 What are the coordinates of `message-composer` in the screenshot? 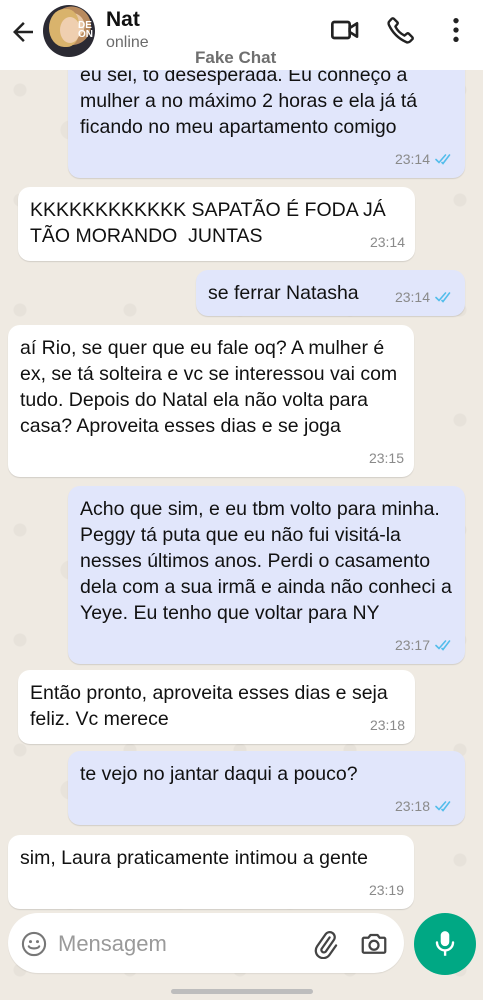 It's located at (206, 943).